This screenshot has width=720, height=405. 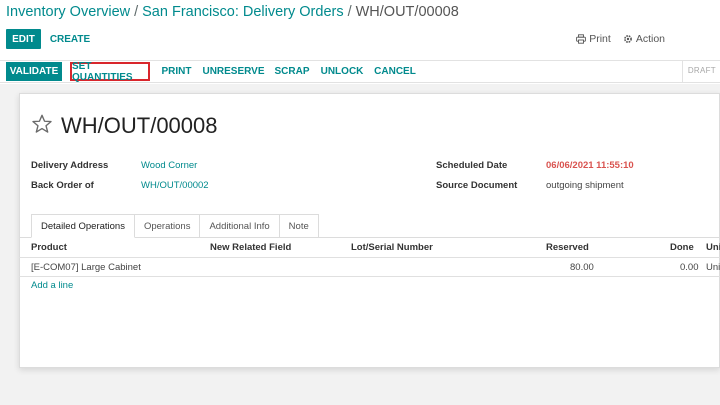 I want to click on top-actions: Print Action, so click(x=620, y=39).